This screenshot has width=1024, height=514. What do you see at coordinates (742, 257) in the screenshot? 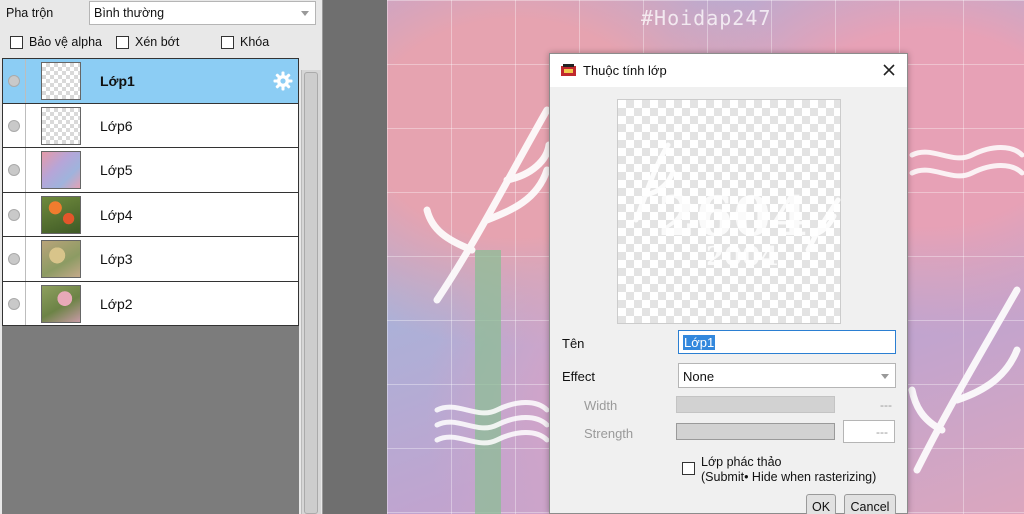
I see `preview-text-small: 2004` at bounding box center [742, 257].